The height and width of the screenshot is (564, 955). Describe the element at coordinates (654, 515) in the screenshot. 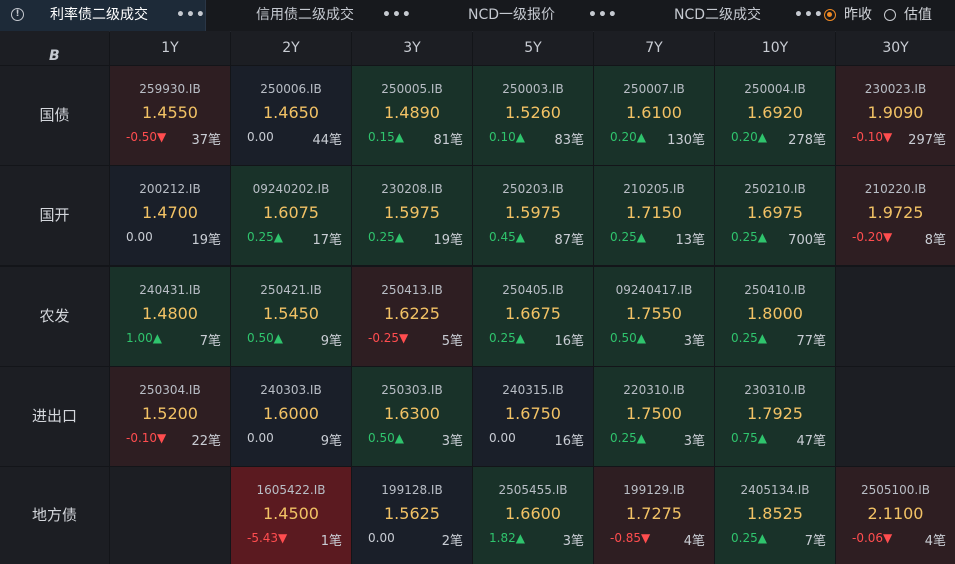

I see `bond-cell: 199129.IB 1.7275 -0.85▼ 4笔` at that location.